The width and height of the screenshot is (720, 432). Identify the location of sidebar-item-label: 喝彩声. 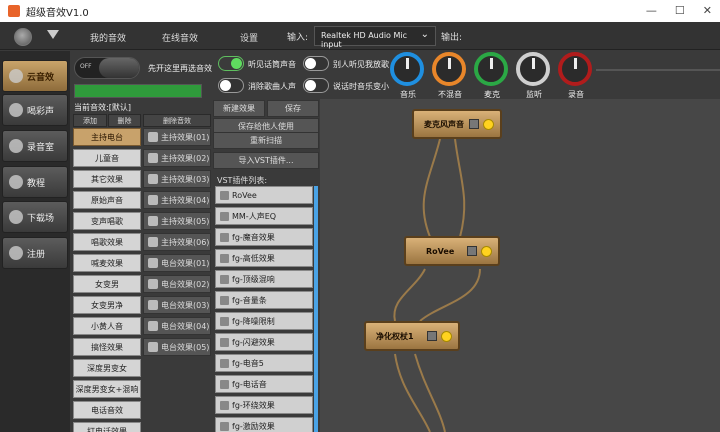
(41, 111).